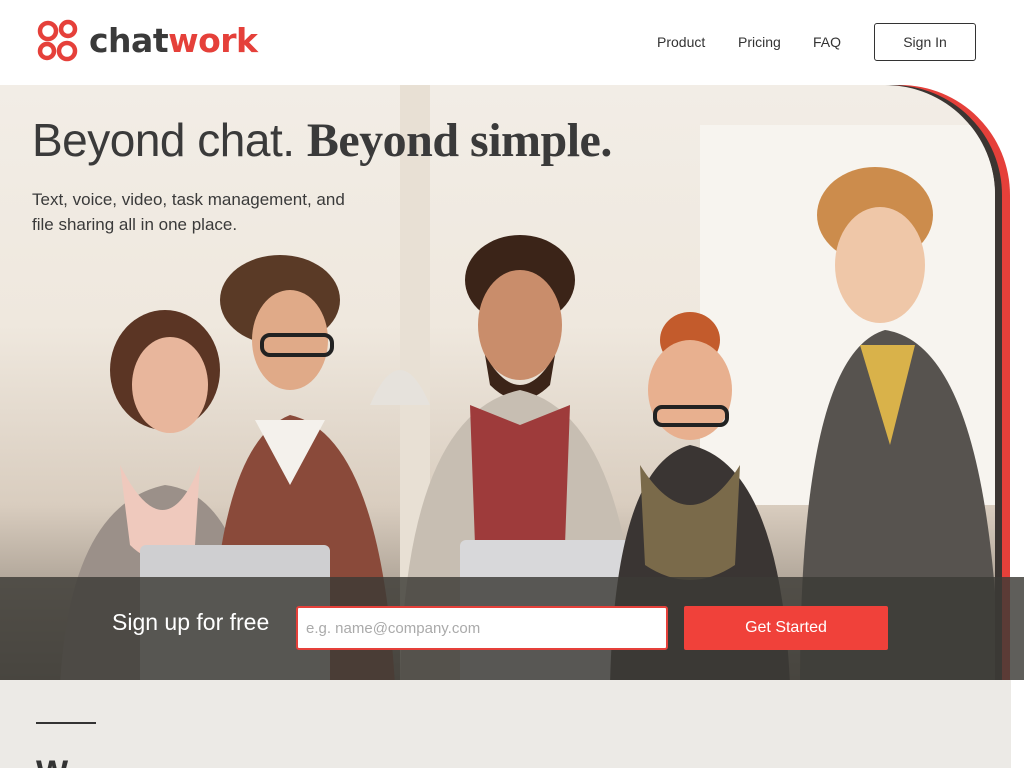 This screenshot has width=1024, height=768. I want to click on chatwork-logo: chatwork, so click(146, 42).